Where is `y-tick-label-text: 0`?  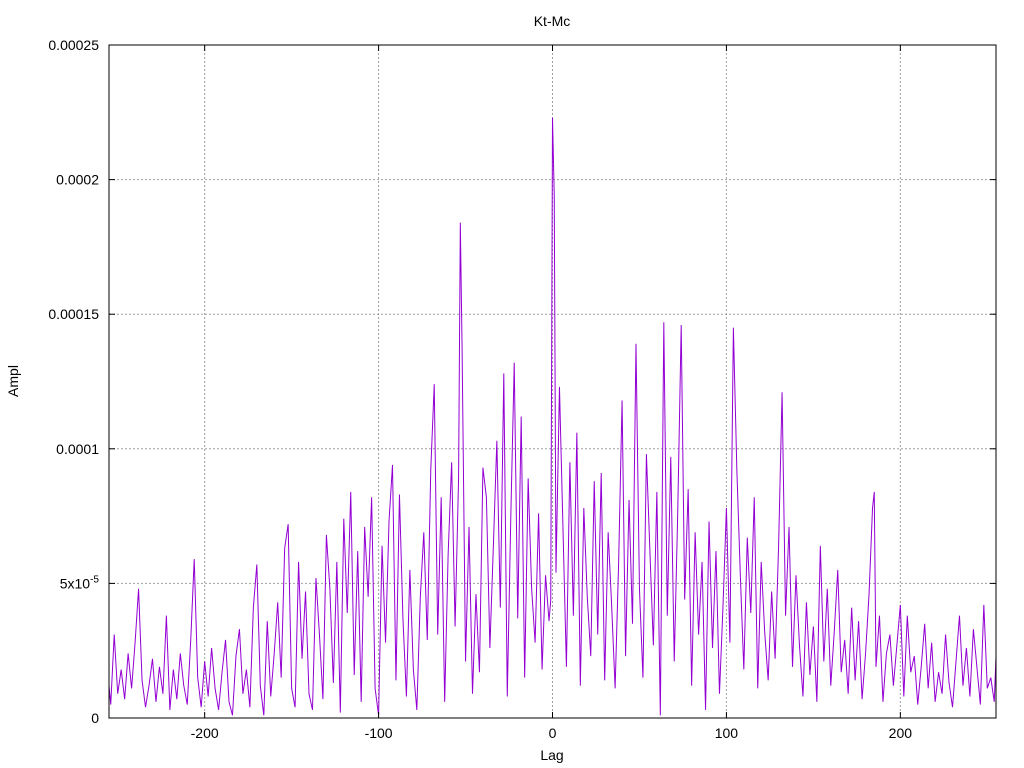 y-tick-label-text: 0 is located at coordinates (95, 718).